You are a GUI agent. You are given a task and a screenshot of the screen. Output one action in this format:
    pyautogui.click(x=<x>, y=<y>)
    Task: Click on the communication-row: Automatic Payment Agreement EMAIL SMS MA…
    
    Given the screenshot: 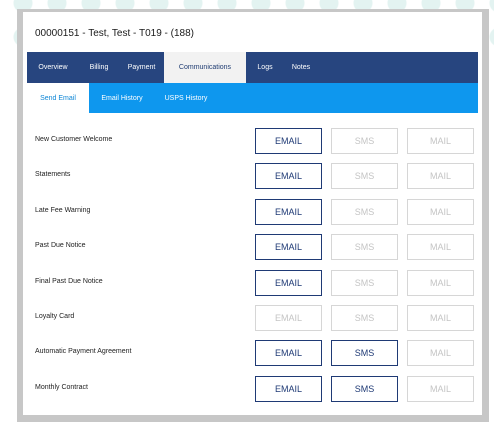 What is the action you would take?
    pyautogui.click(x=252, y=353)
    